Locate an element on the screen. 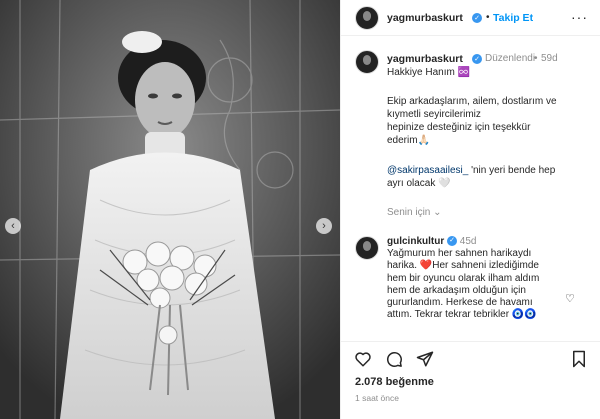  caption-line: kıymetli seyircilerimiz is located at coordinates (434, 114).